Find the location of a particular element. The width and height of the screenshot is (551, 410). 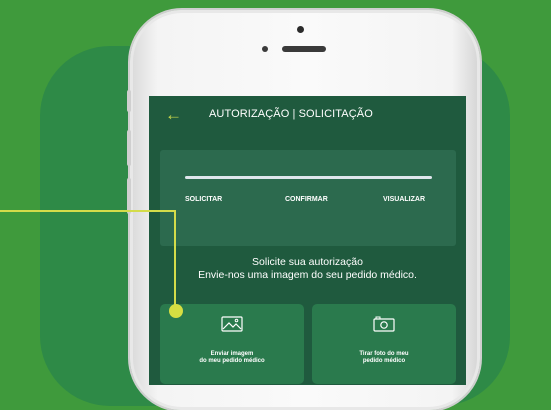

photo-label-line1: Tirar foto do meu is located at coordinates (384, 354).